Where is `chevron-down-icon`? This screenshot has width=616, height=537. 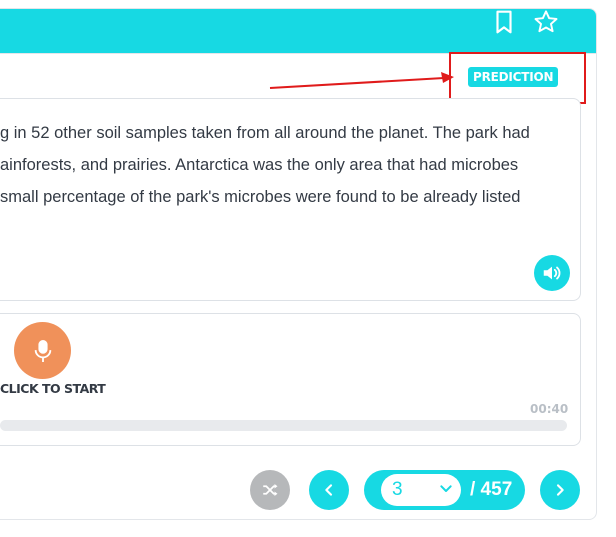 chevron-down-icon is located at coordinates (446, 488).